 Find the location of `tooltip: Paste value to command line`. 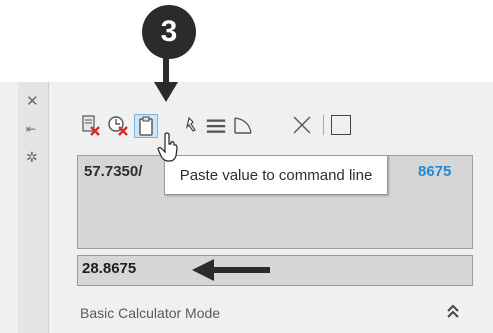

tooltip: Paste value to command line is located at coordinates (276, 175).